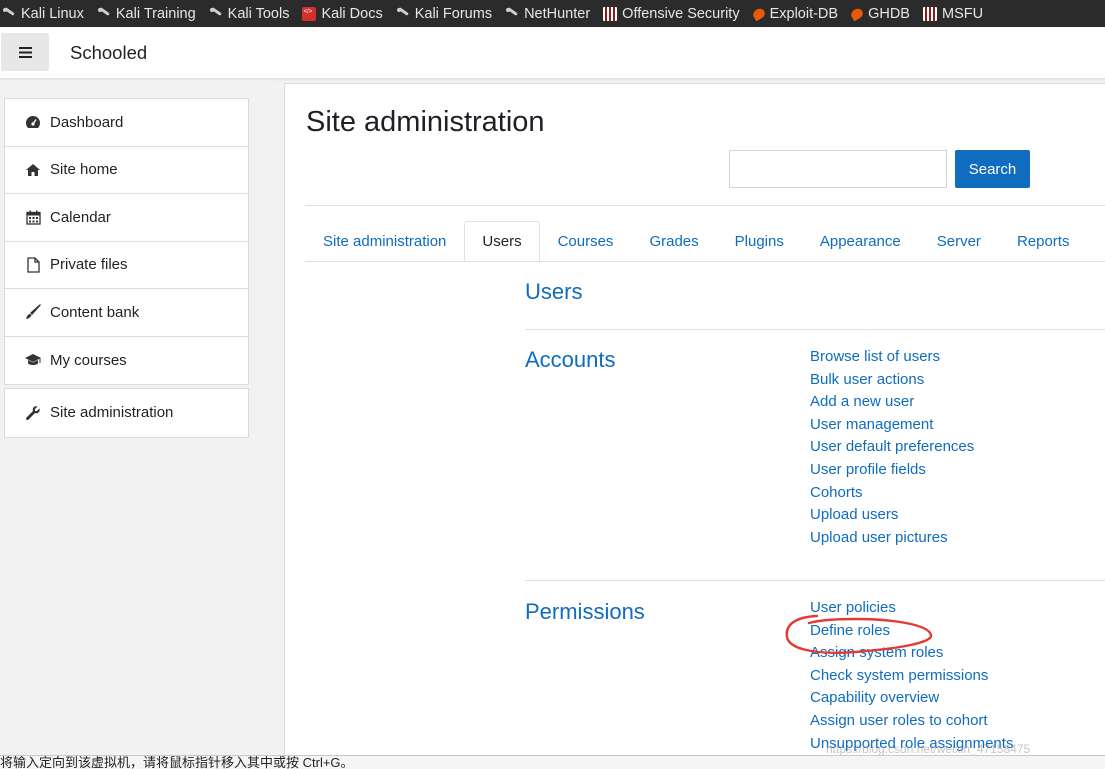  What do you see at coordinates (33, 217) in the screenshot?
I see `calendar-icon` at bounding box center [33, 217].